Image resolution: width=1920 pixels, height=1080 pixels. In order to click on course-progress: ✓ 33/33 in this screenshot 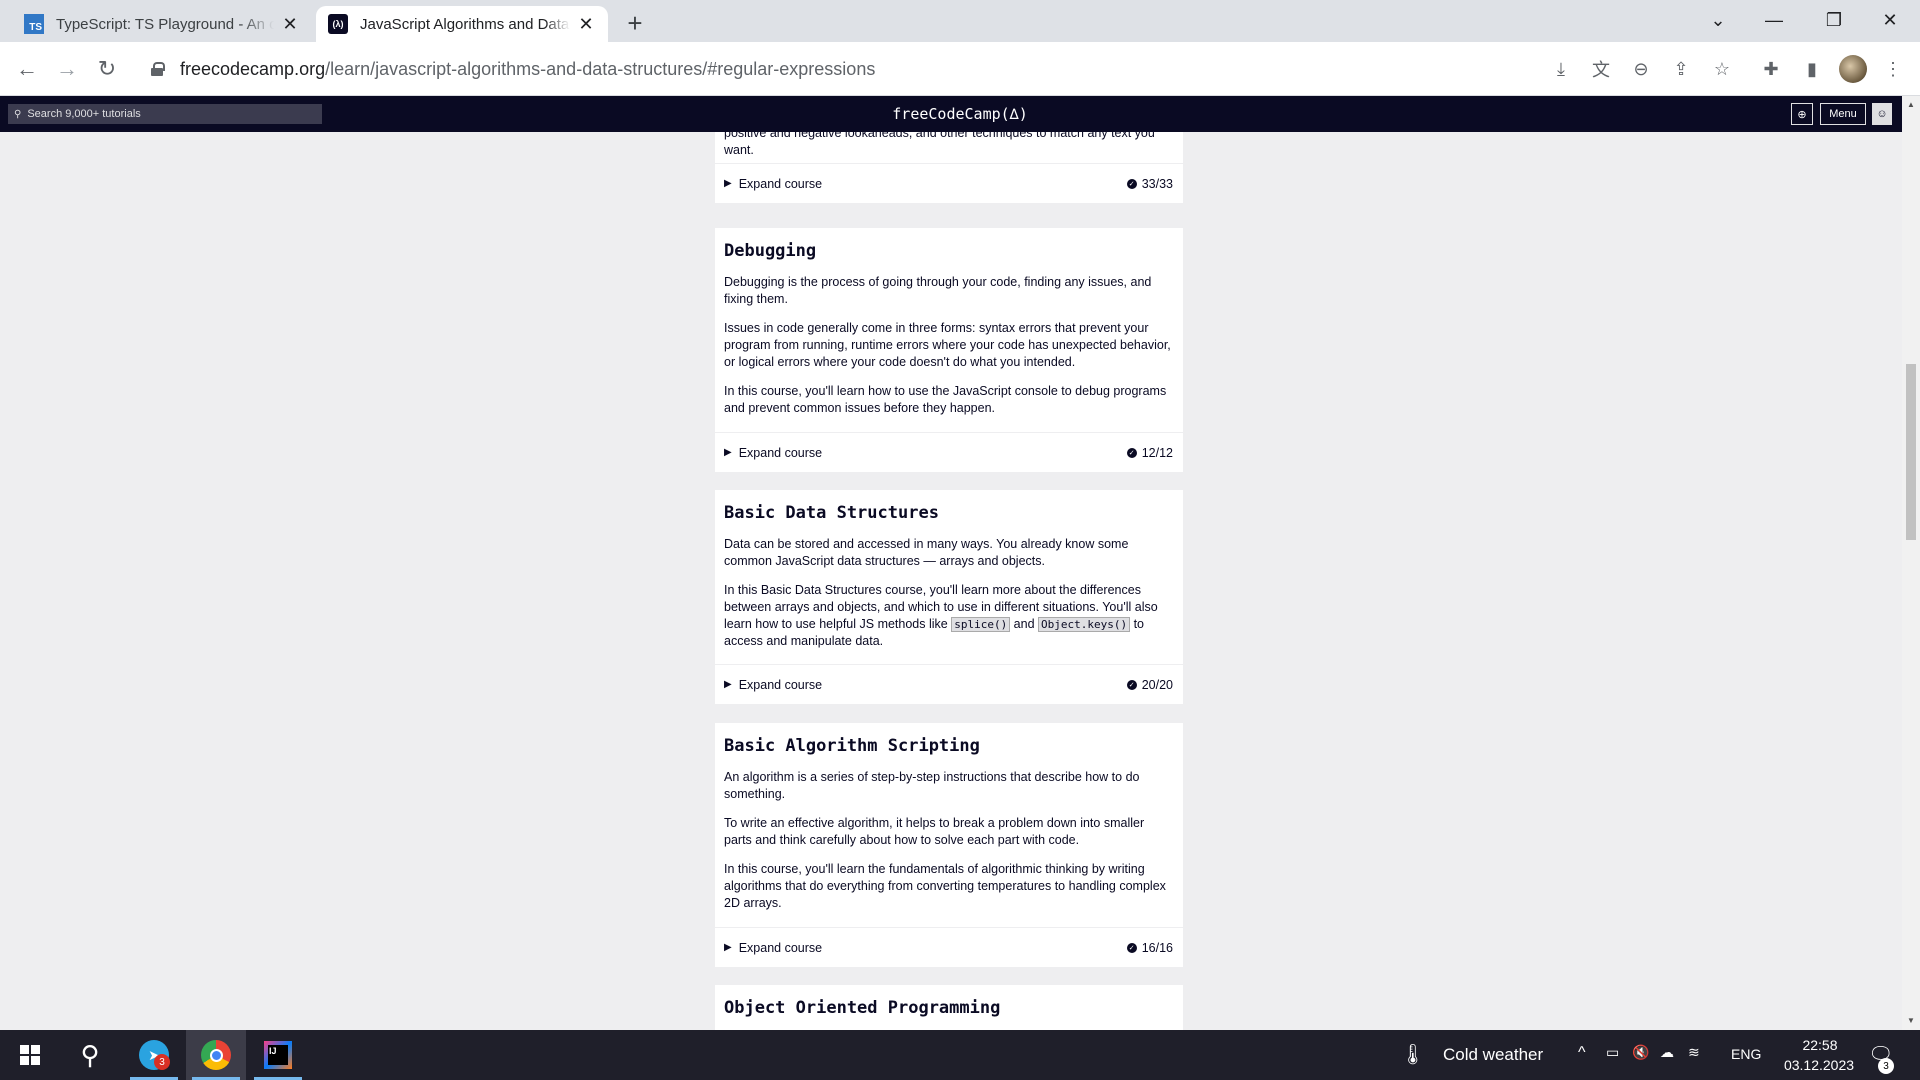, I will do `click(1149, 183)`.